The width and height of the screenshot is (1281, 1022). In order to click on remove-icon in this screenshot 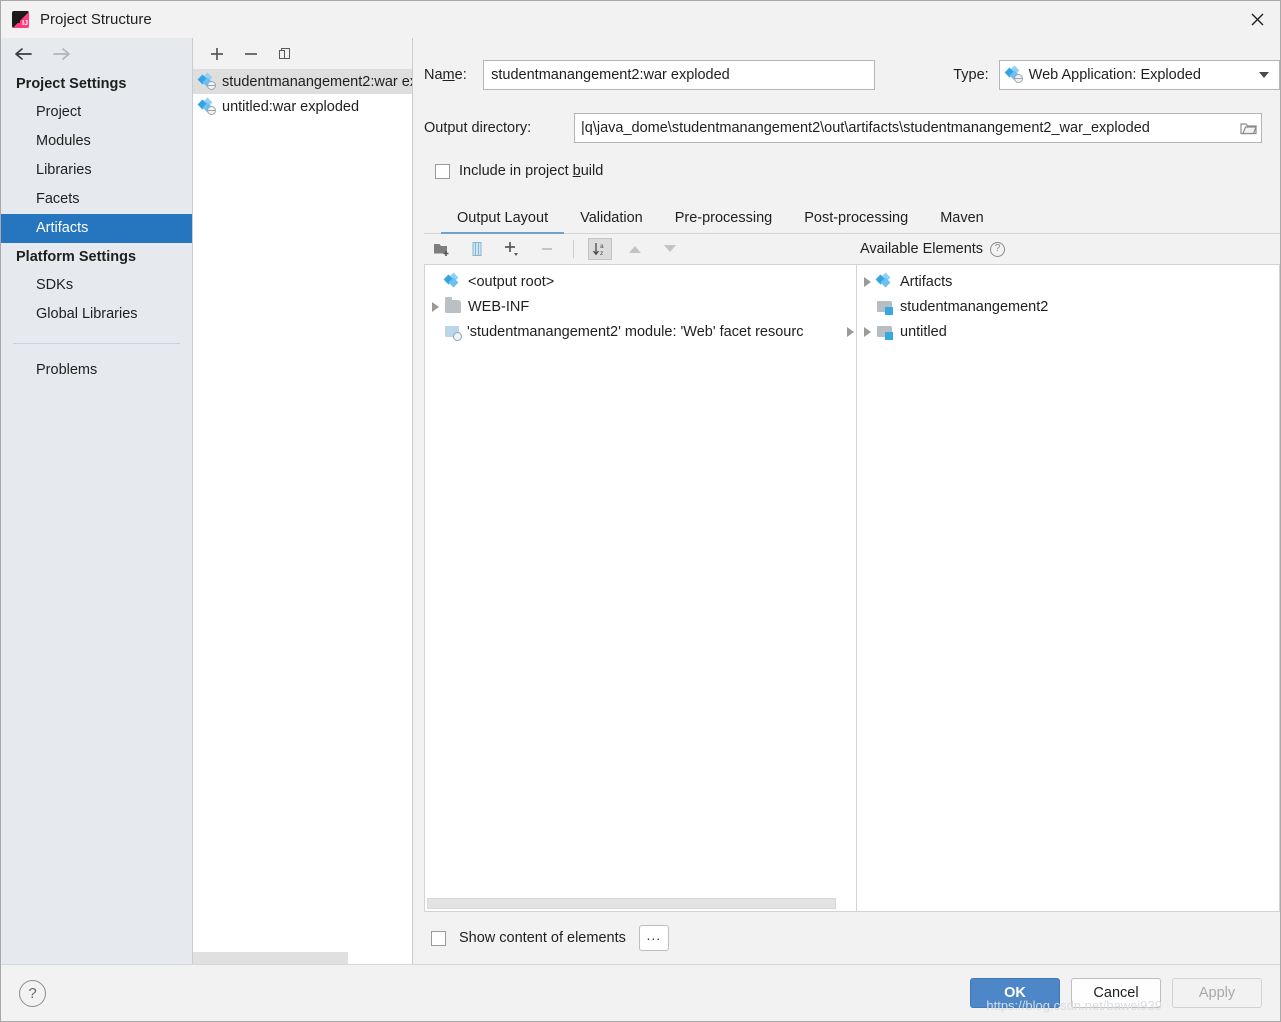, I will do `click(547, 249)`.